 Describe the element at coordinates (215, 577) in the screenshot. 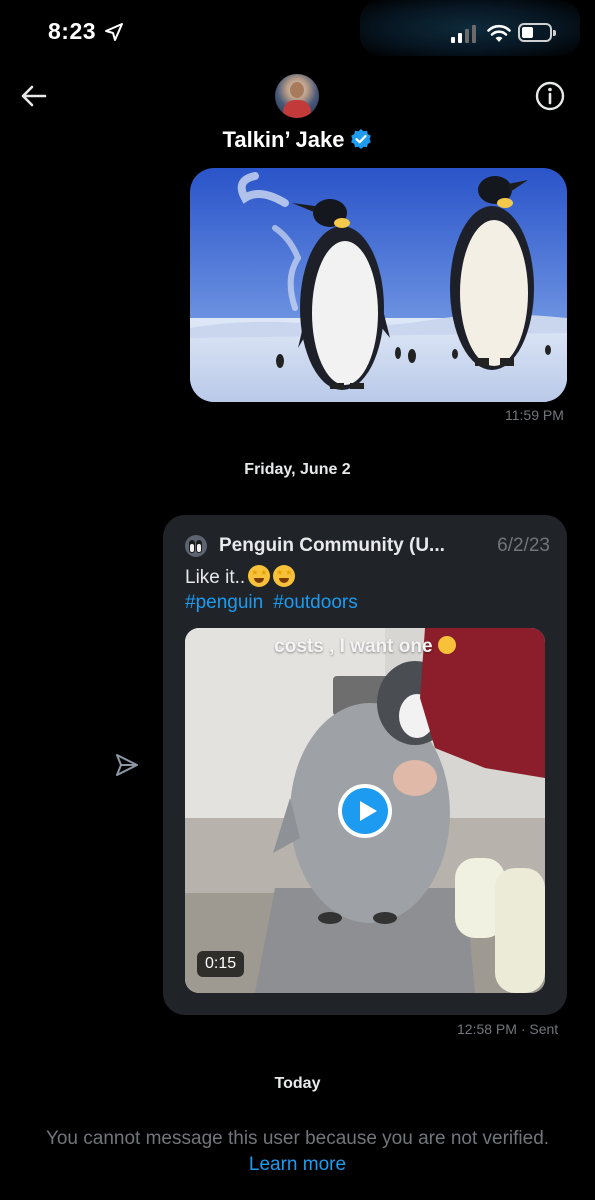

I see `post-text-content: Like it..` at that location.